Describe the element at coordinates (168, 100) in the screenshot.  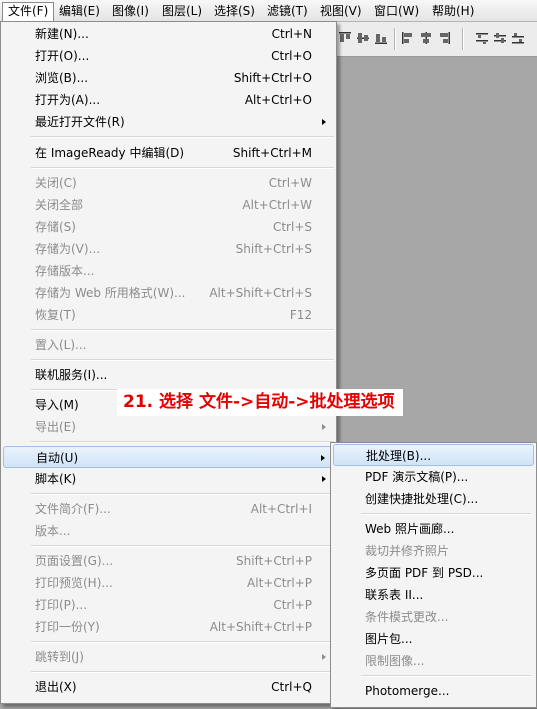
I see `menu-item-open-as: 打开为(A)... Alt+Ctrl+O` at that location.